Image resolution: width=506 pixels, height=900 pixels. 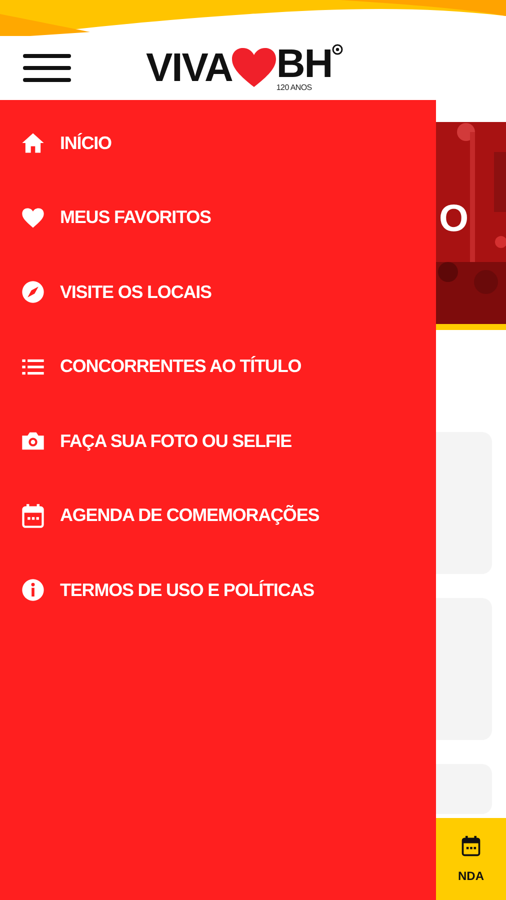 I want to click on menu-item: MEUS FAVORITOS, so click(x=218, y=217).